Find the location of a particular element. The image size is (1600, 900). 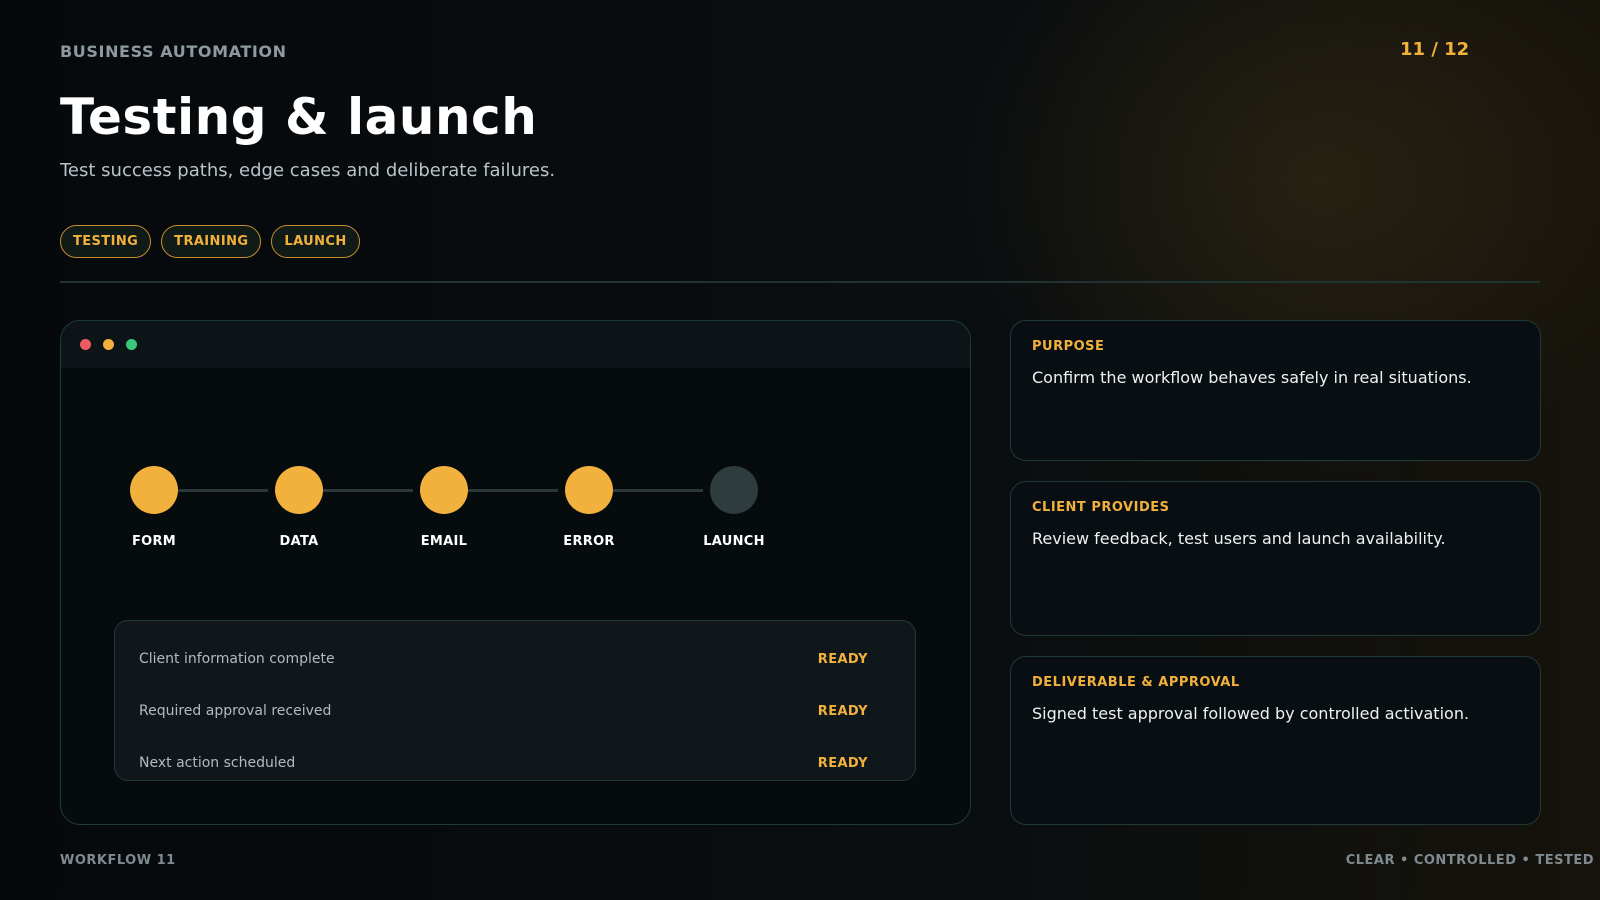

workflow-steps: FORM DATA EMAIL ERROR LAUNCH is located at coordinates (474, 516).